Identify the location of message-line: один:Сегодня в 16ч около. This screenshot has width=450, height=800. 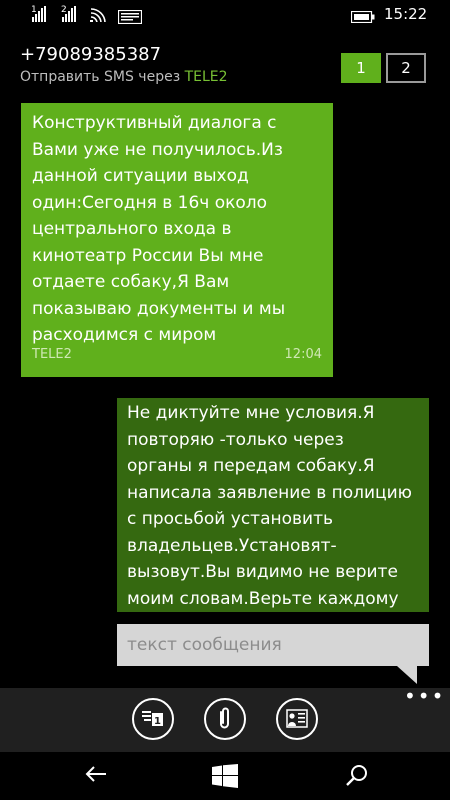
(150, 202).